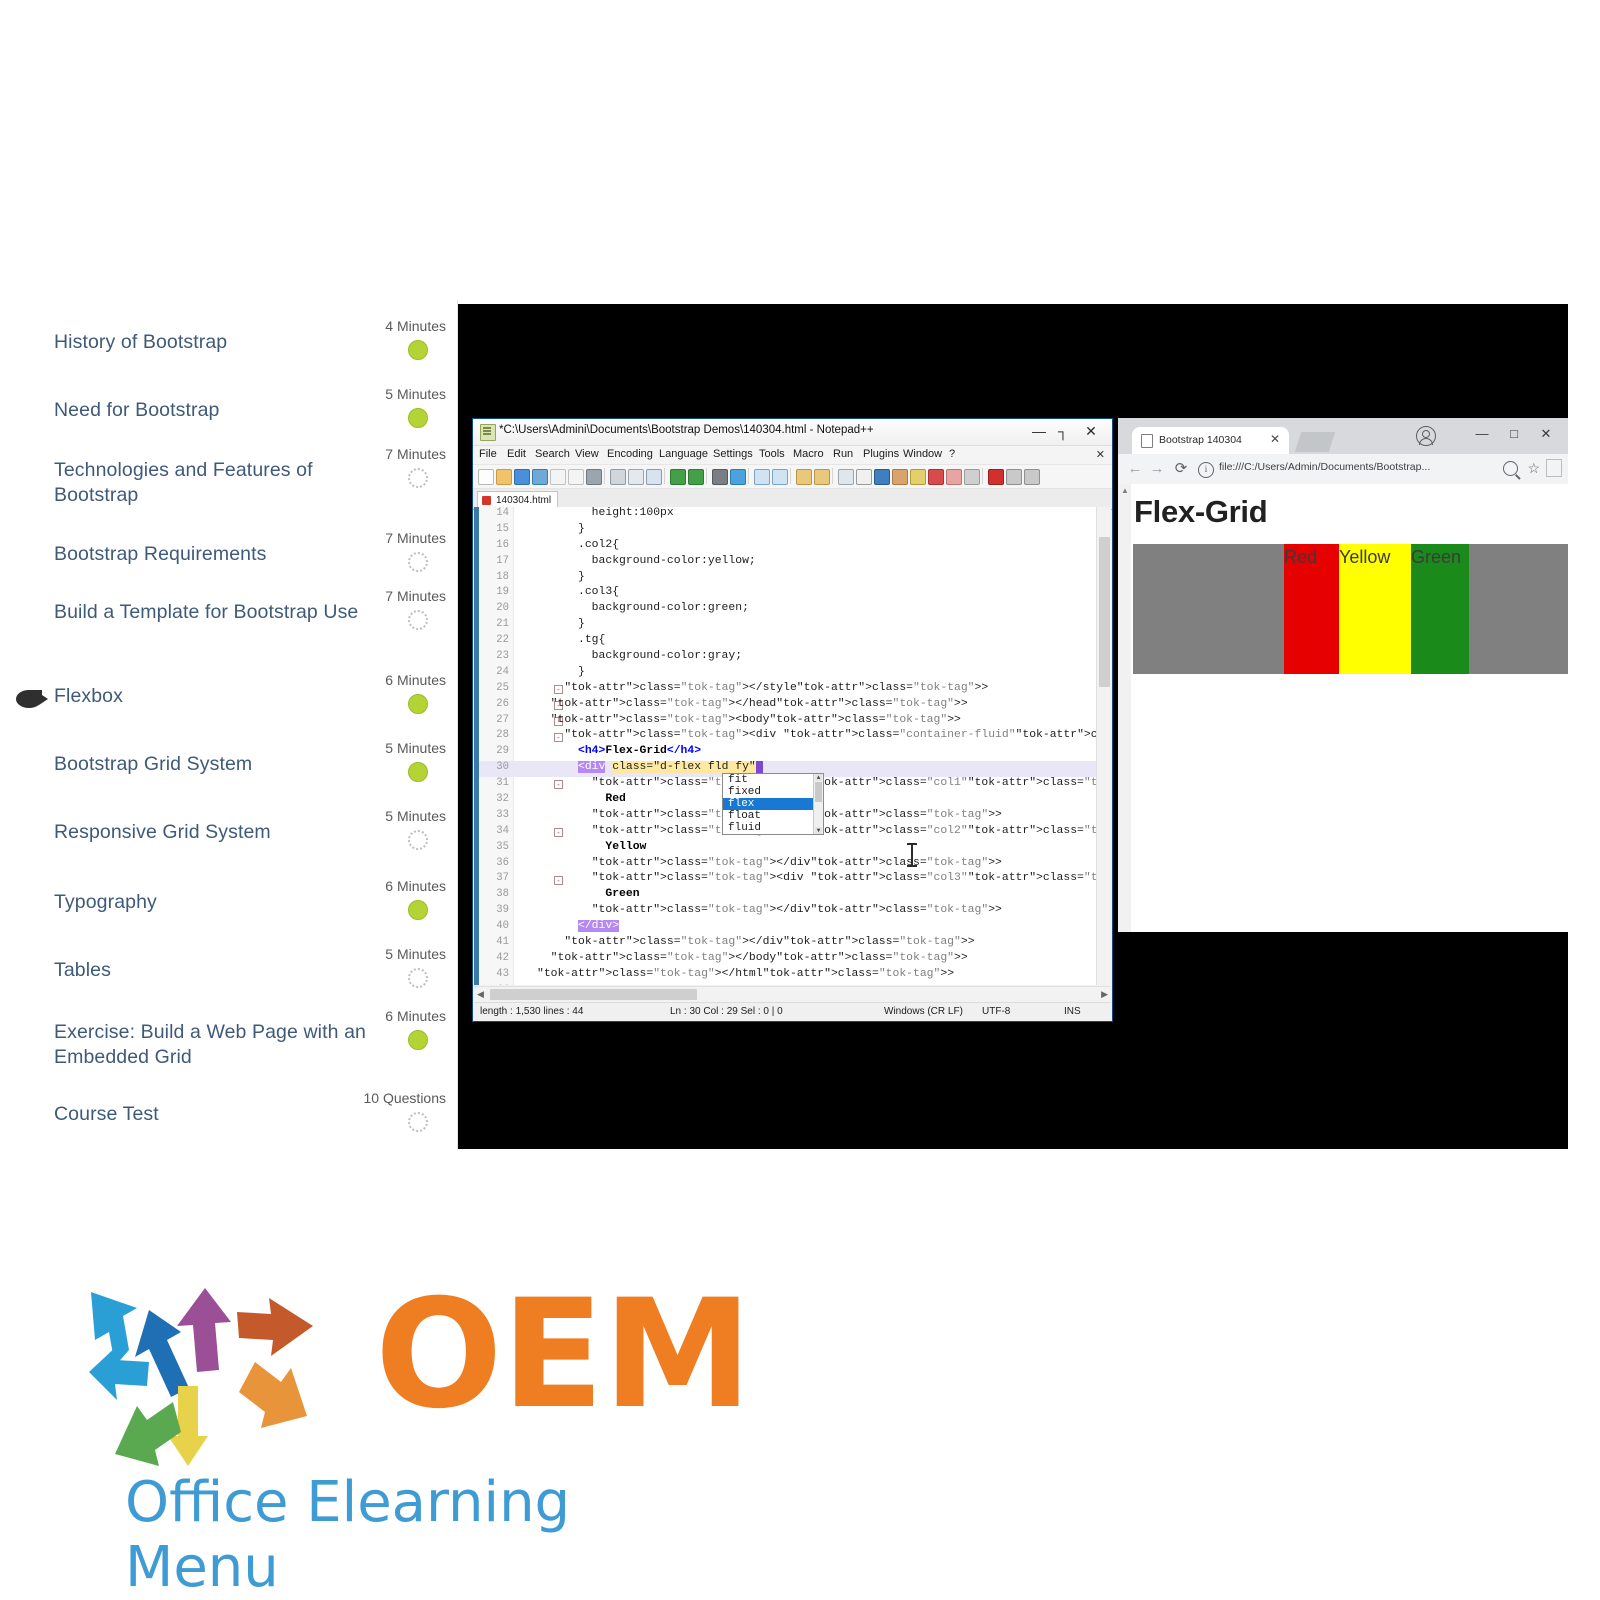 This screenshot has height=1600, width=1600. I want to click on code-line: 14 height:100px, so click(795, 515).